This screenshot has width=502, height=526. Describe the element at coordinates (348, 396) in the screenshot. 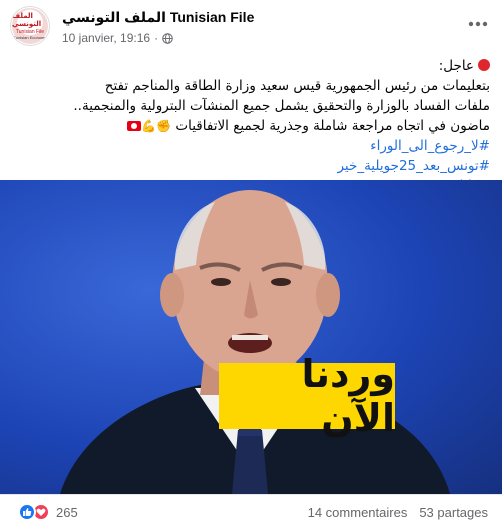

I see `image-caption: وردنا الآن` at that location.